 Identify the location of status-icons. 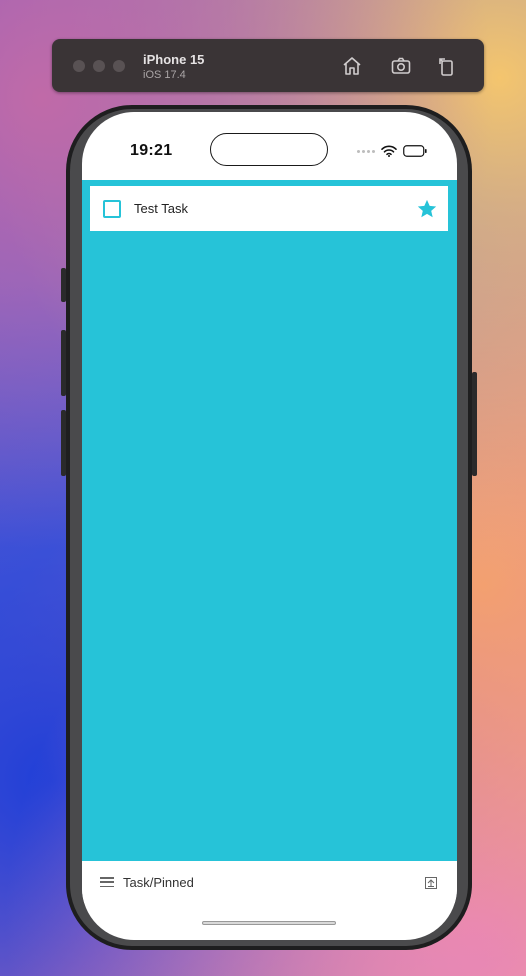
(392, 151).